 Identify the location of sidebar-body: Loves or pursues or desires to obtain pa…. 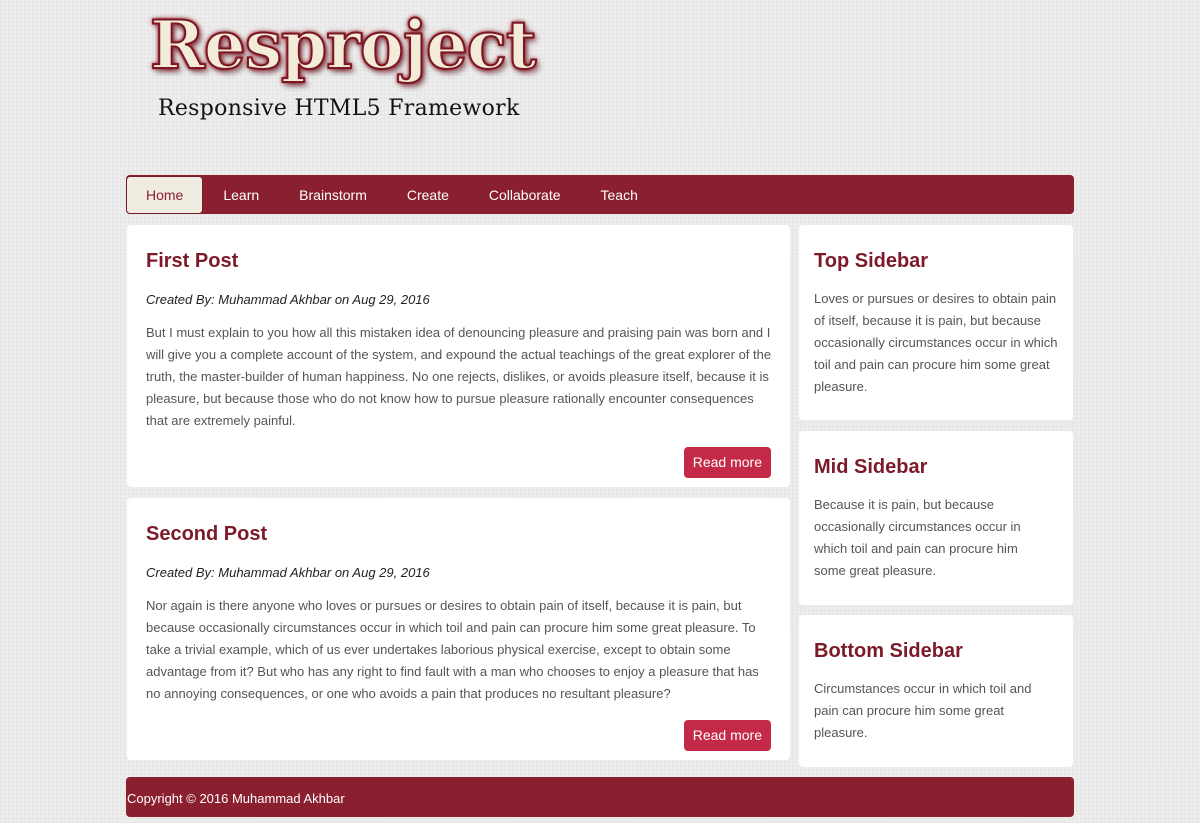
(936, 342).